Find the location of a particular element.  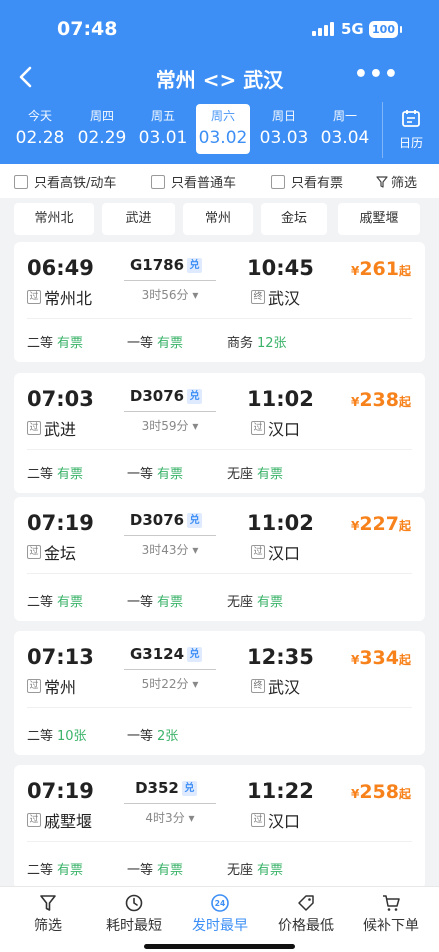

checkbox-available: 只看有票 is located at coordinates (307, 181).